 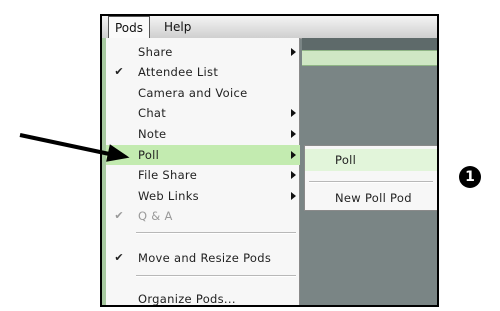 I want to click on submenu-item-poll: Poll, so click(x=371, y=160).